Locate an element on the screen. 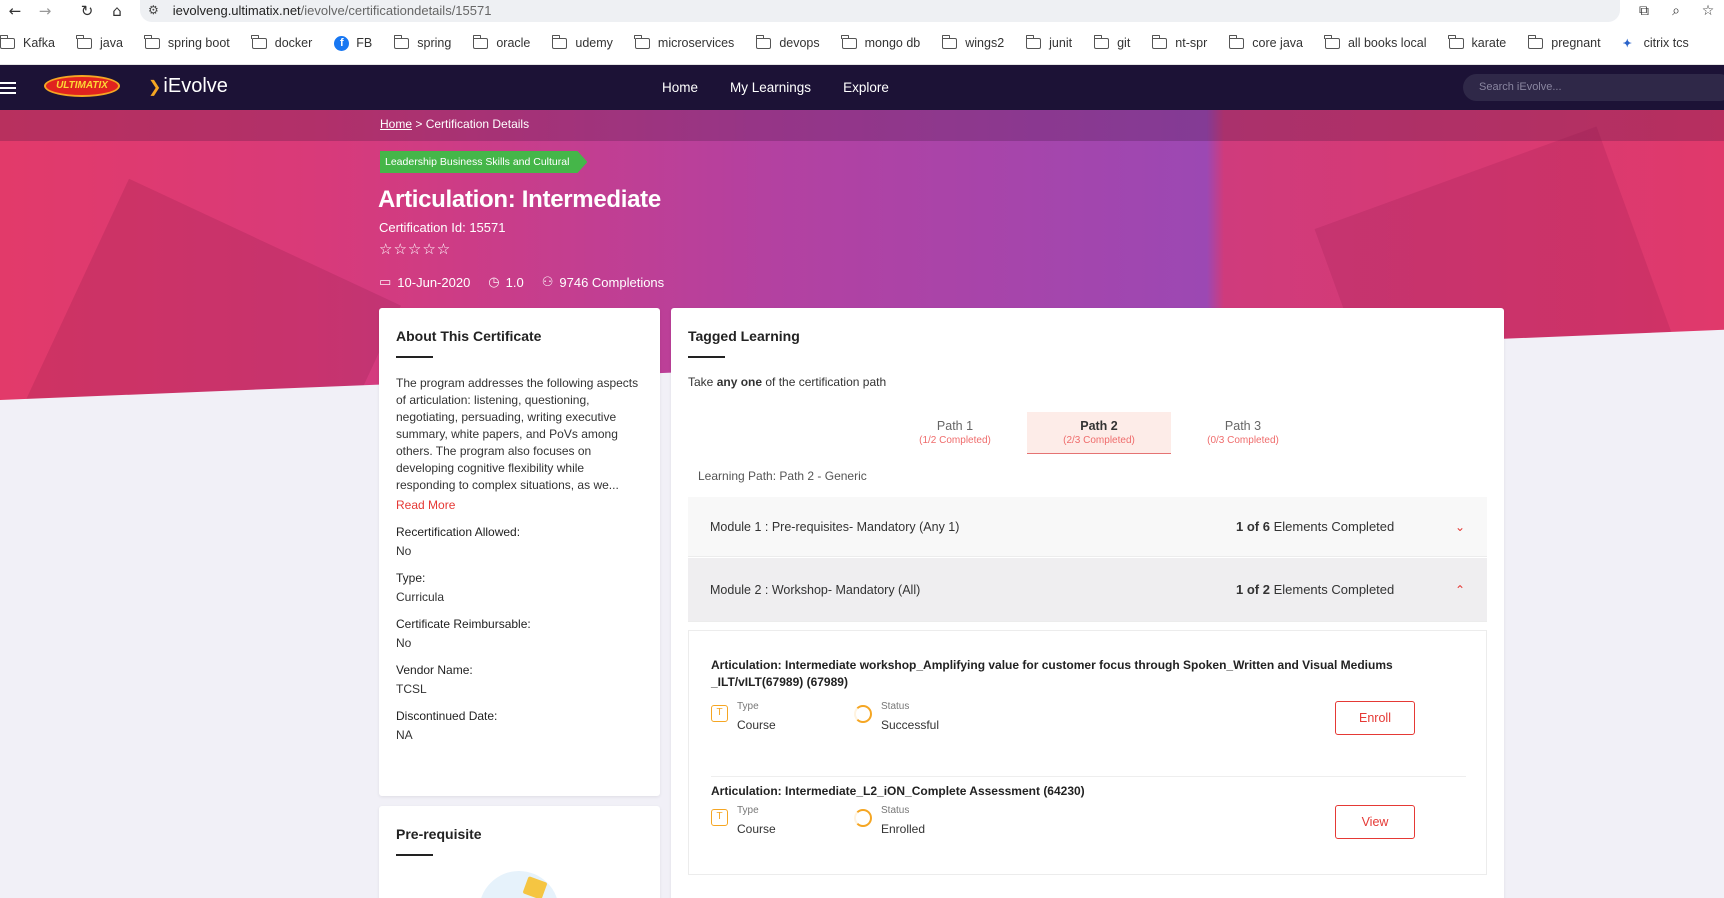  bookmark-kafka: Kafka is located at coordinates (27, 42).